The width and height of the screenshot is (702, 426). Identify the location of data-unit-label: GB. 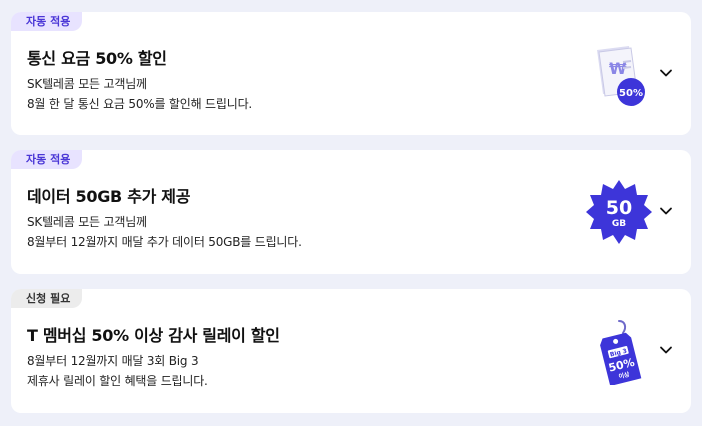
(619, 224).